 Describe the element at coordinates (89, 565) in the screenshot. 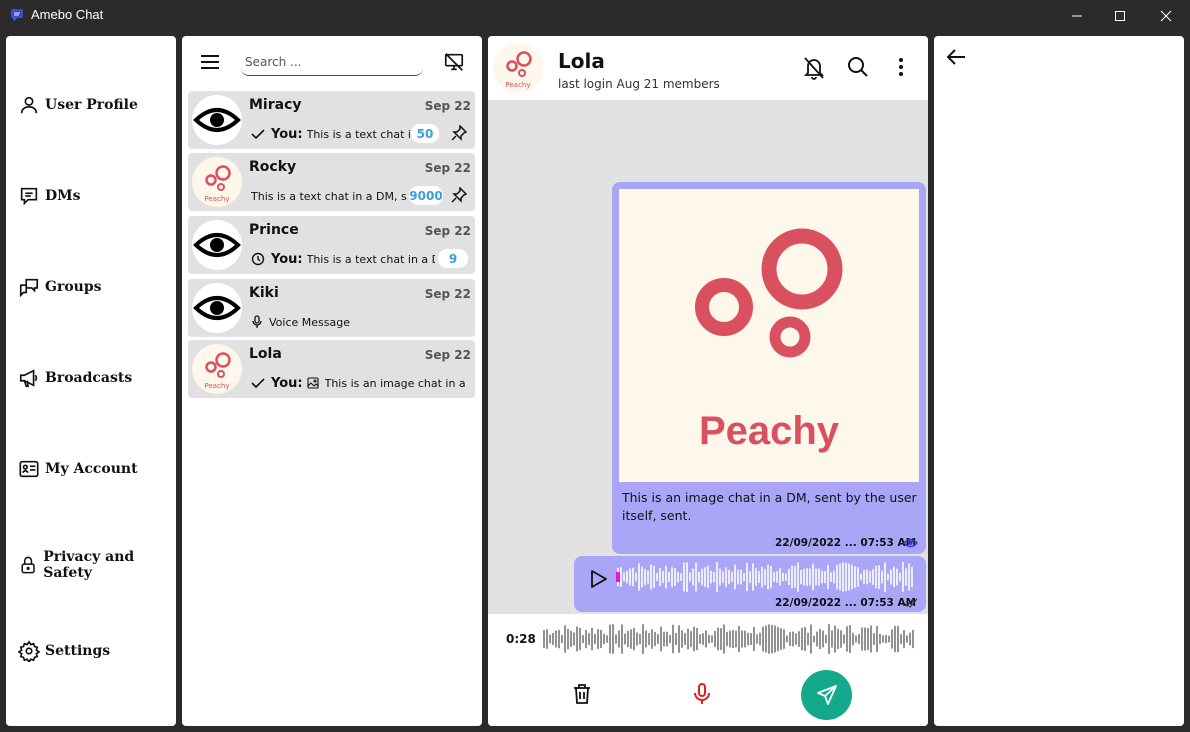

I see `nav-item-label: Privacy and Safety` at that location.